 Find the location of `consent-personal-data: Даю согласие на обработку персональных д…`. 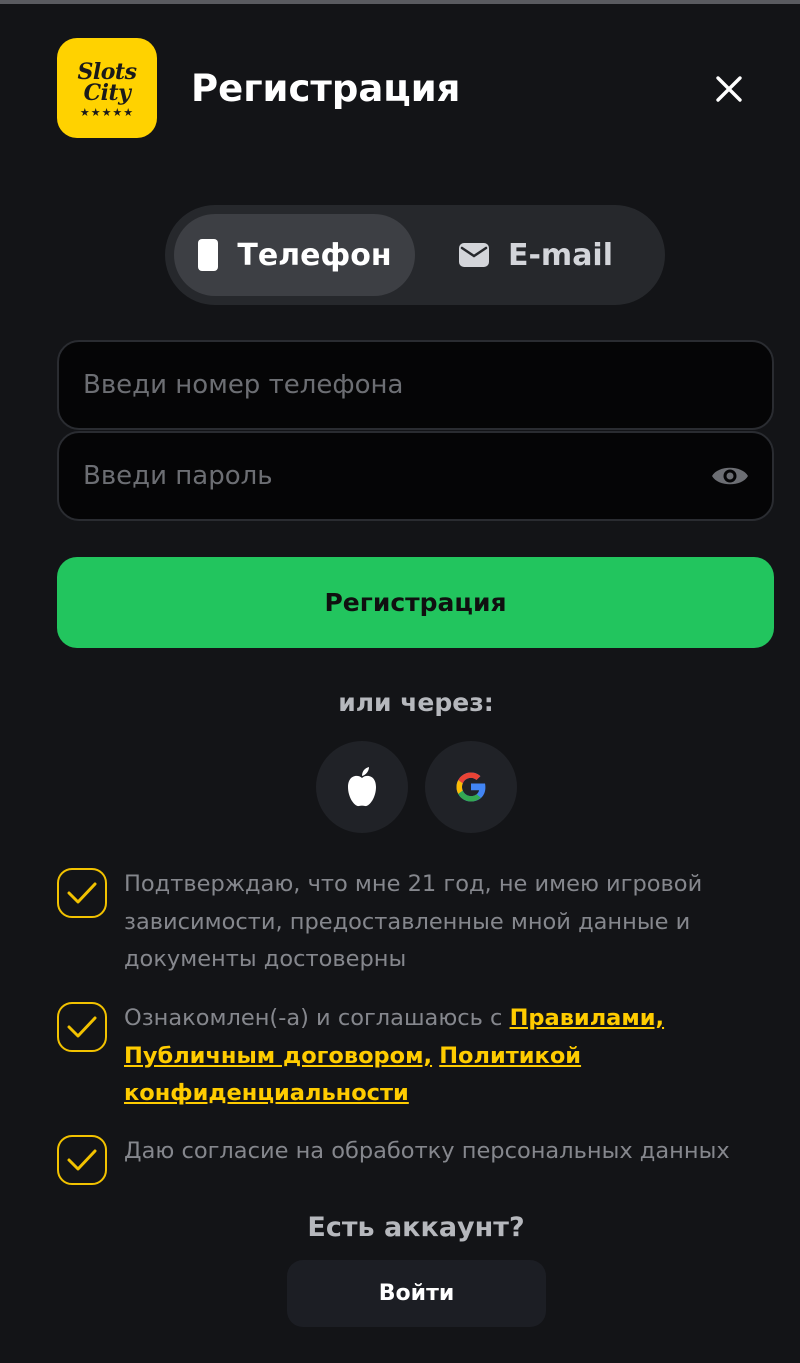

consent-personal-data: Даю согласие на обработку персональных д… is located at coordinates (410, 1160).